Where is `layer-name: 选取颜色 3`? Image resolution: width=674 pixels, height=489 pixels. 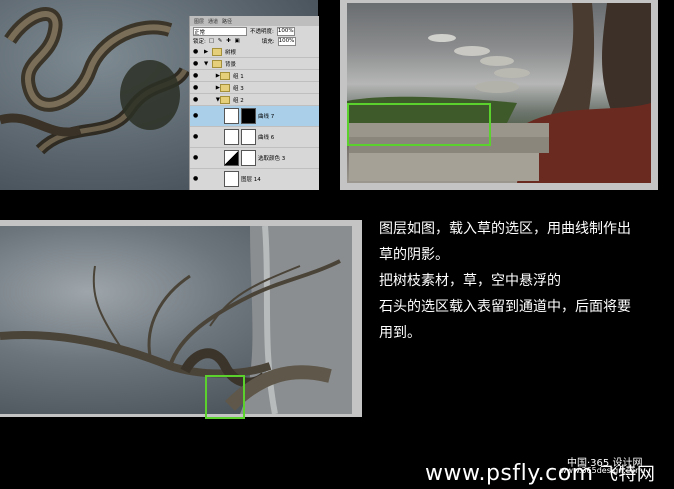
layer-name: 选取颜色 3 is located at coordinates (272, 159).